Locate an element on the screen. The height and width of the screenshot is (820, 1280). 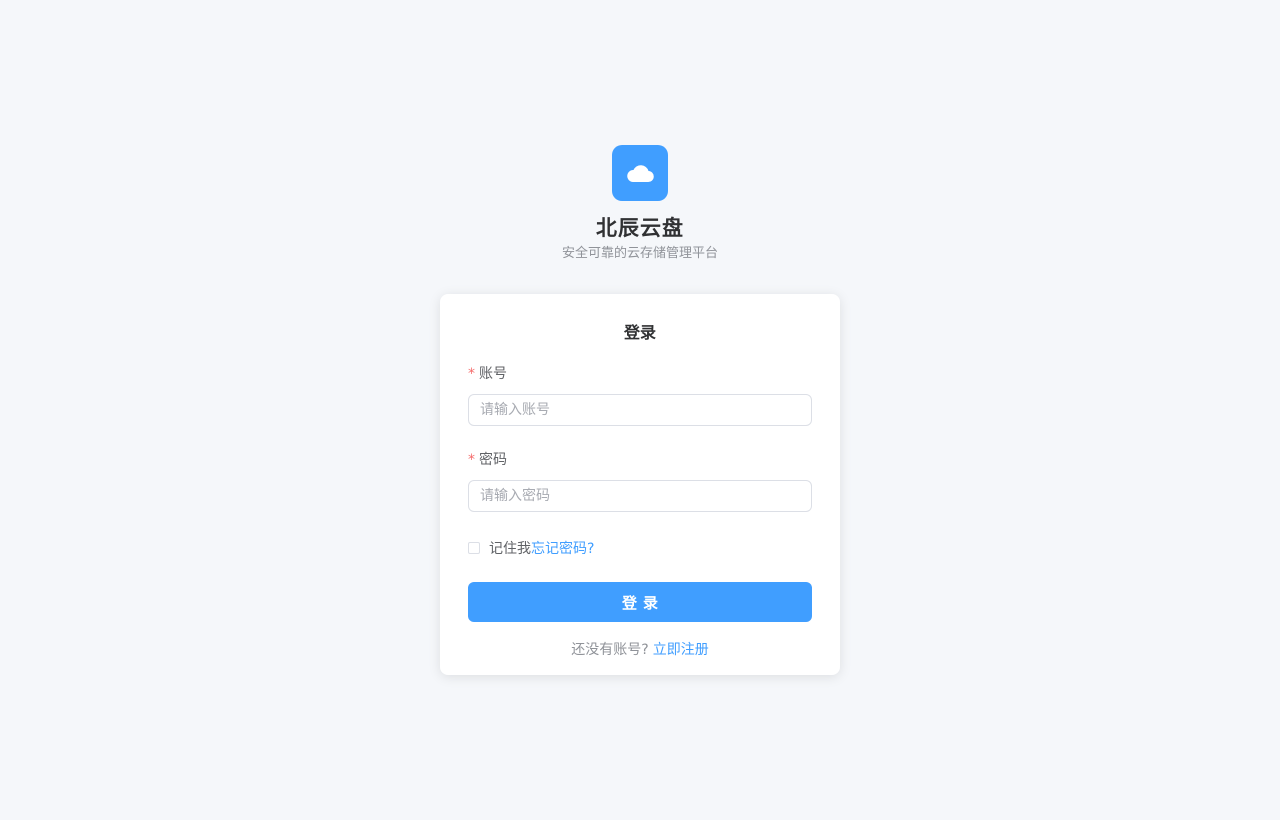
remember-checkbox is located at coordinates (474, 548).